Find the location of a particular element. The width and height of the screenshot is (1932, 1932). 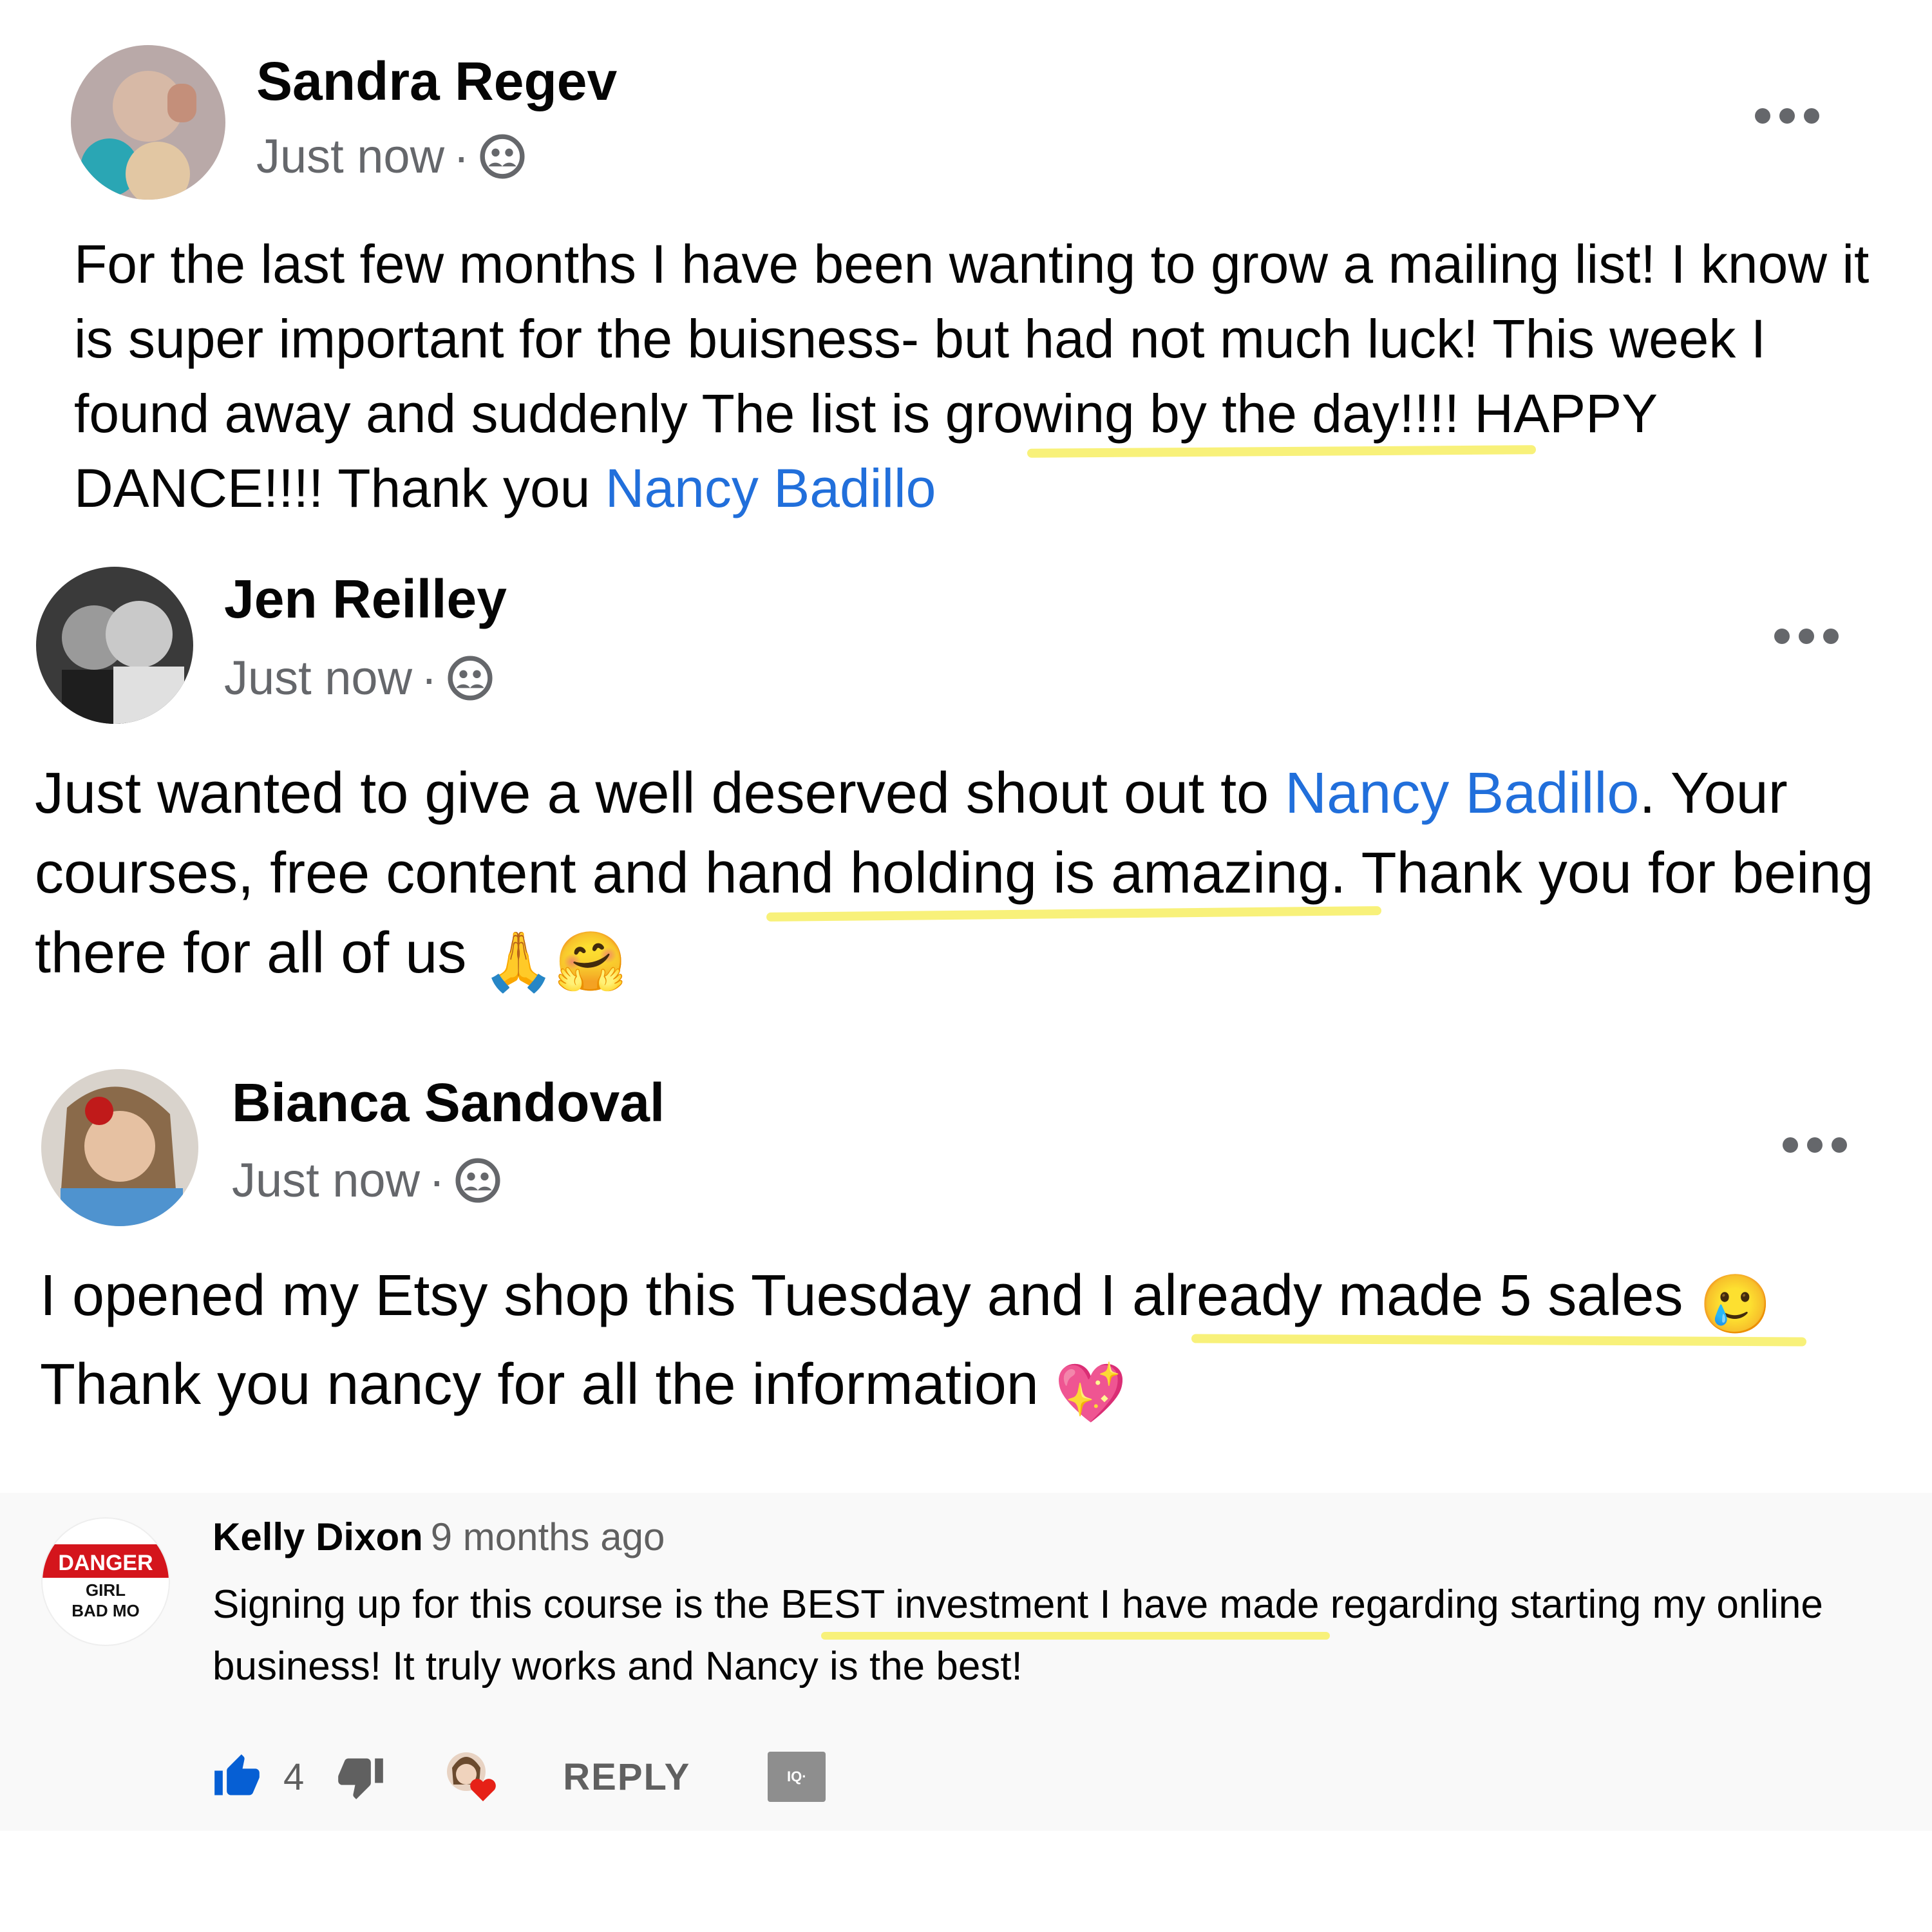

avatar-badmo-text: BAD MO is located at coordinates (105, 1610).